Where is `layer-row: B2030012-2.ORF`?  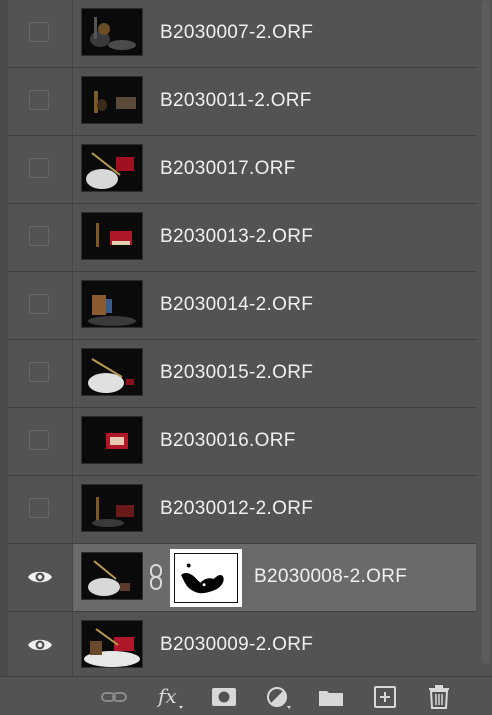
layer-row: B2030012-2.ORF is located at coordinates (242, 510).